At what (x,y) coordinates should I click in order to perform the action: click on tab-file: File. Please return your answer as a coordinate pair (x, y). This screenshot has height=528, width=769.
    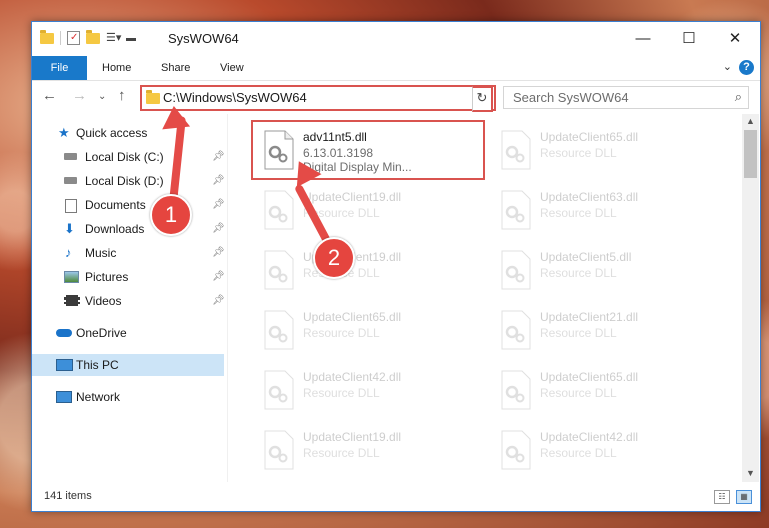
    Looking at the image, I should click on (59, 68).